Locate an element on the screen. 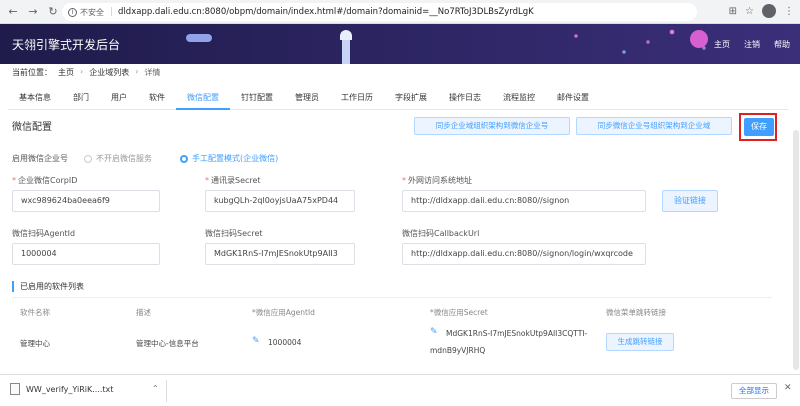 The image size is (800, 406). breadcrumb-home: 主页 is located at coordinates (66, 72).